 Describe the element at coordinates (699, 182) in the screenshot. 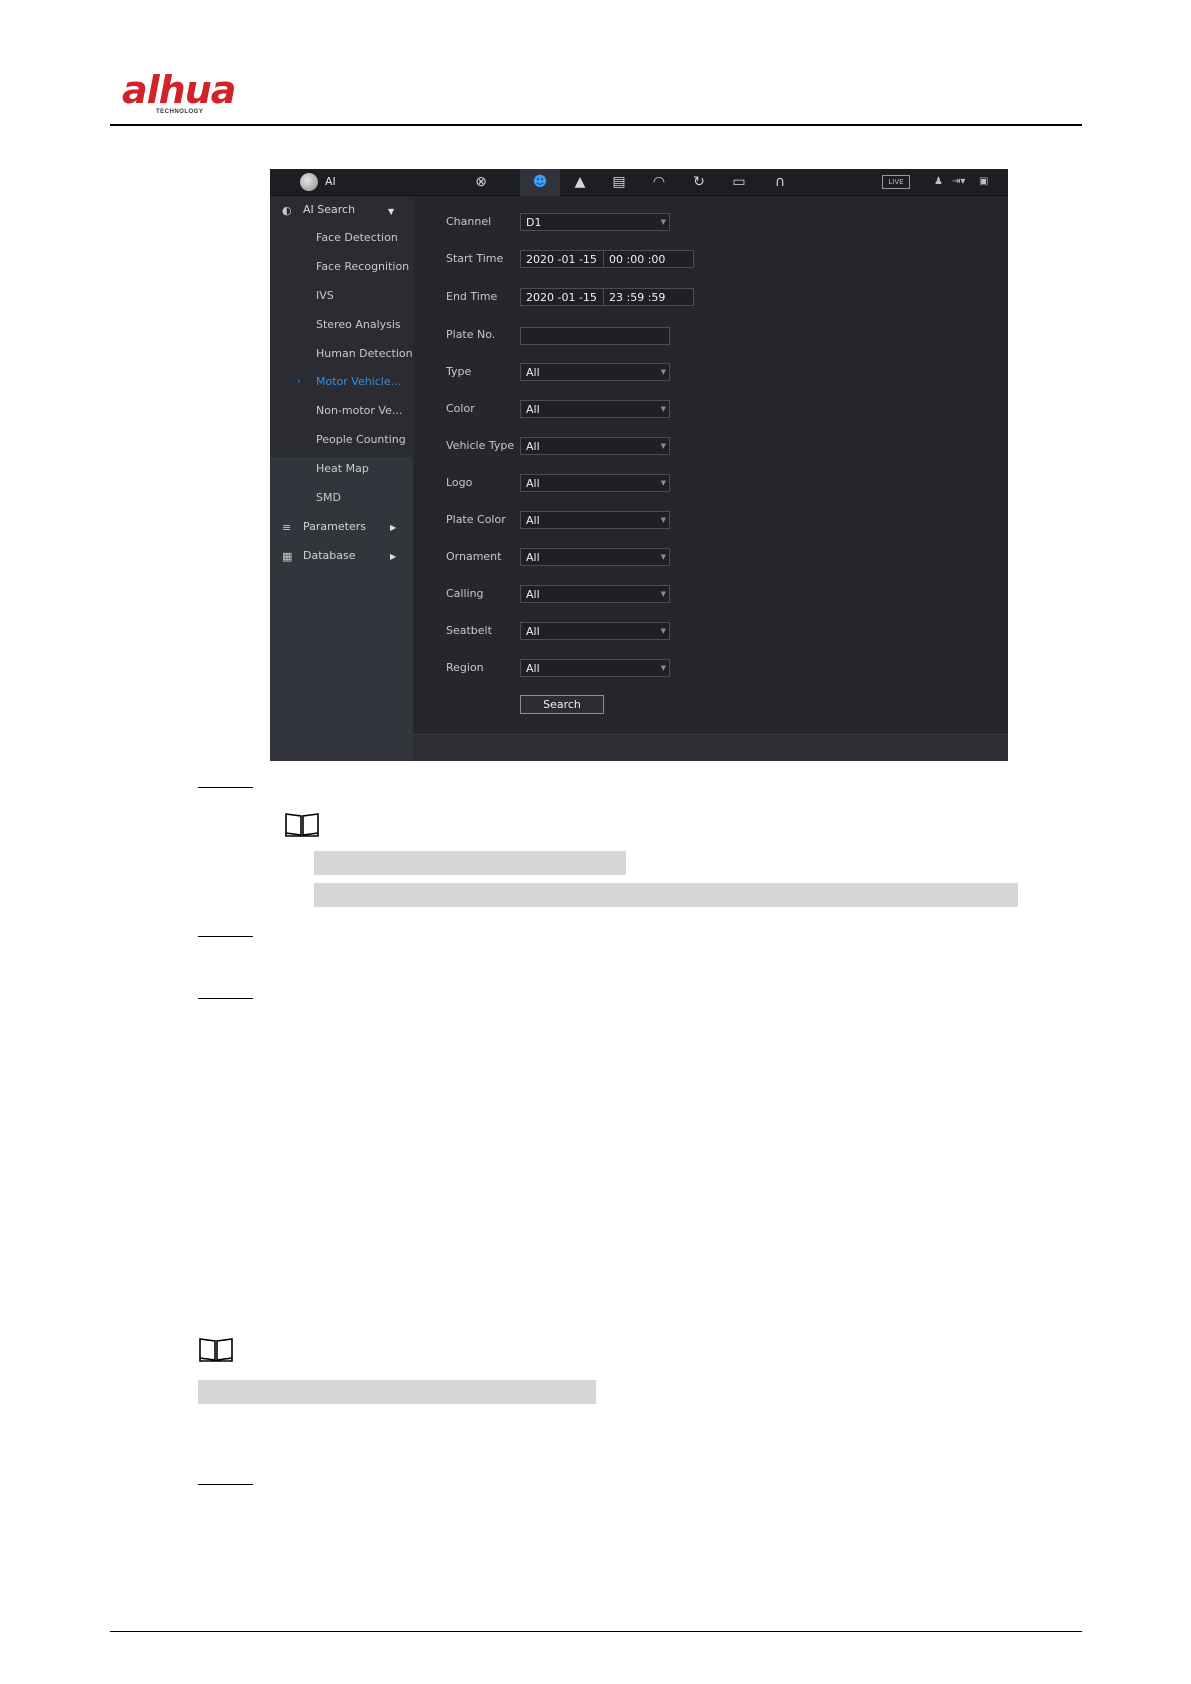

I see `refresh-icon: ↻` at that location.